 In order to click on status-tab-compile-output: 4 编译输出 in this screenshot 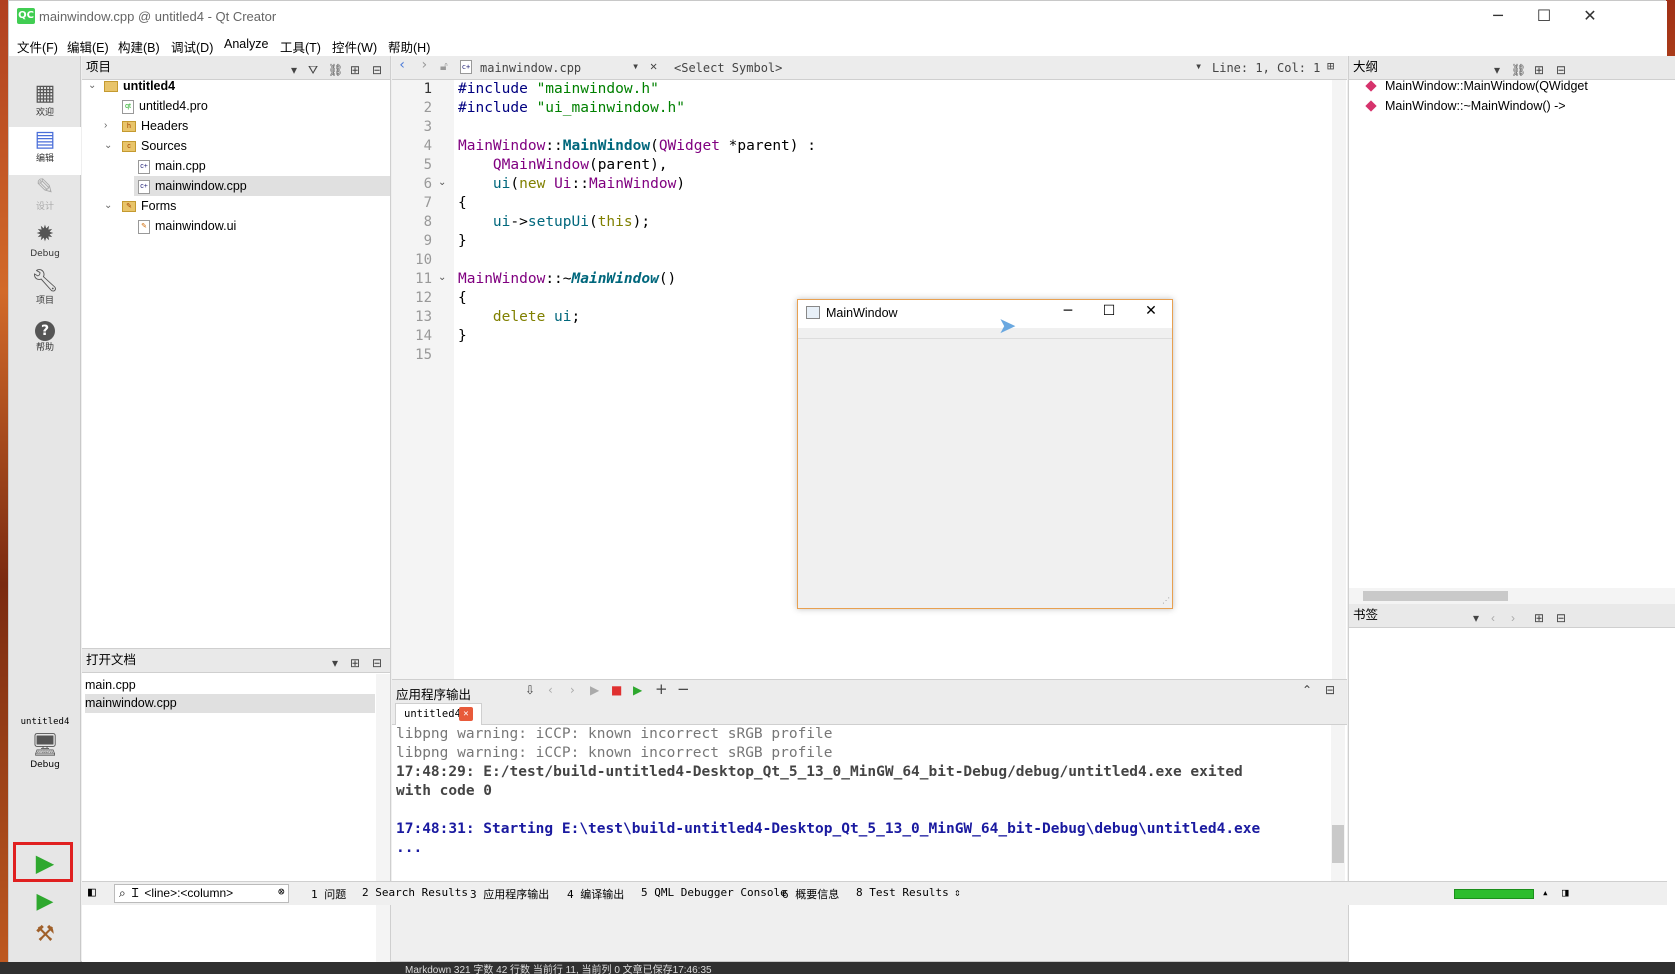, I will do `click(595, 894)`.